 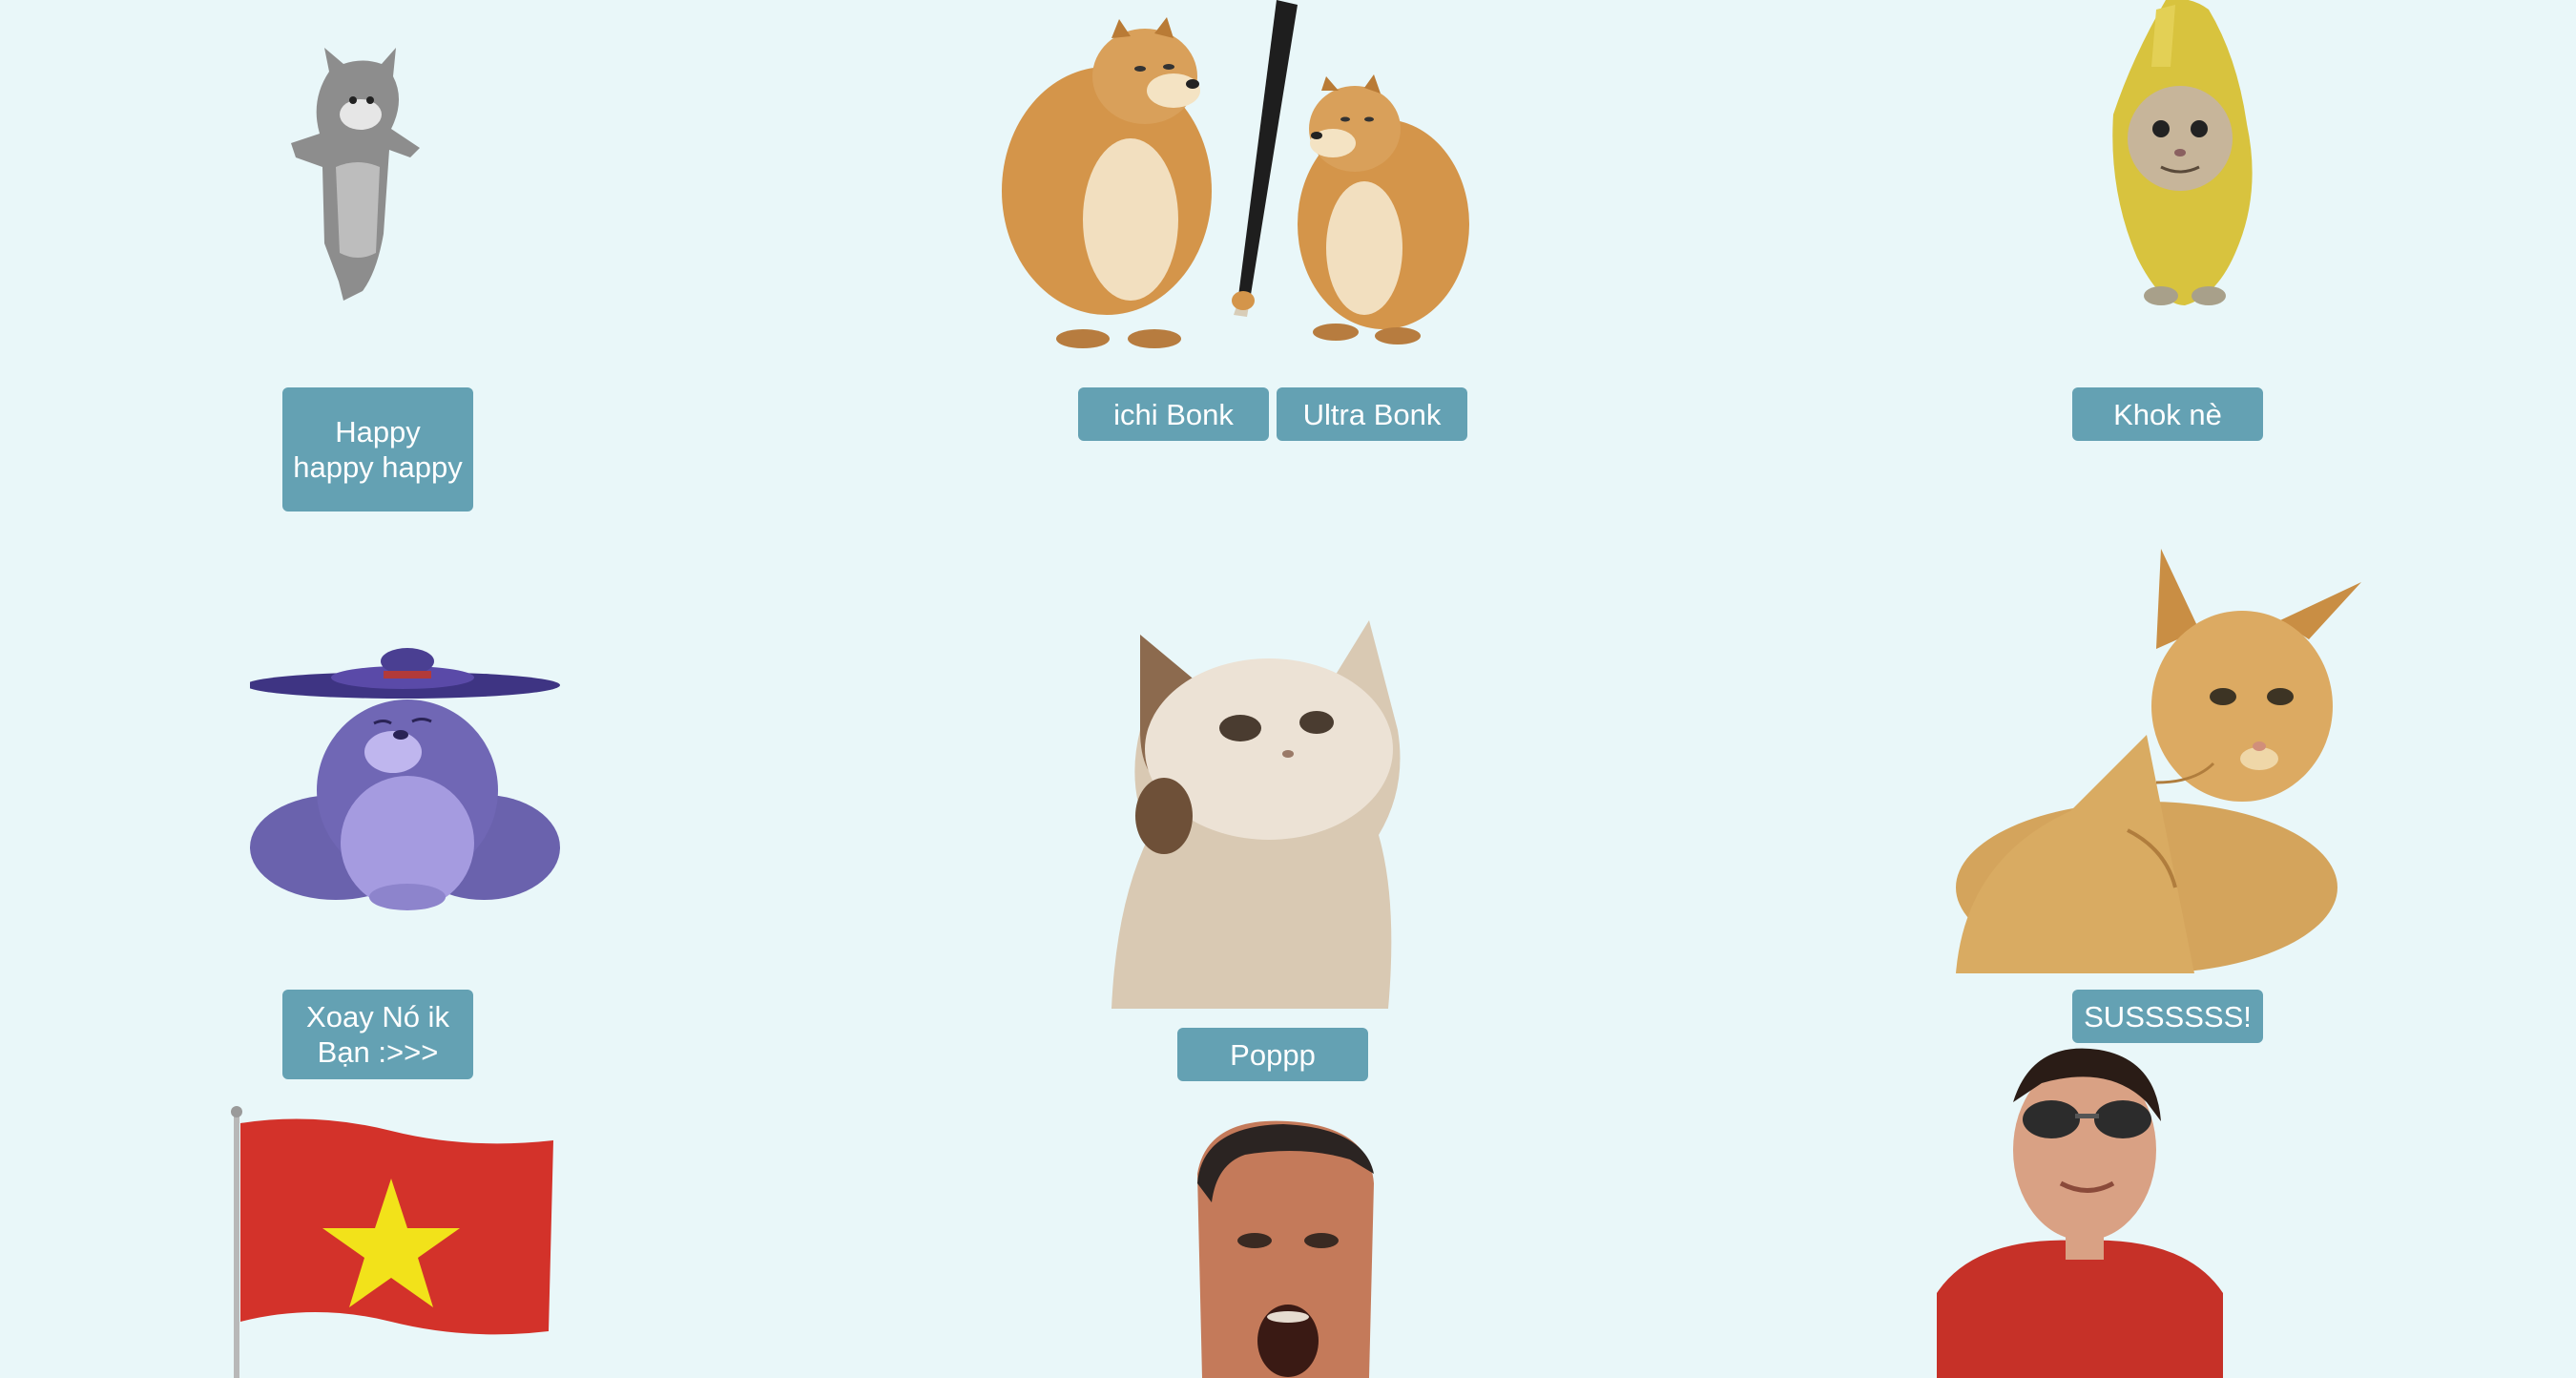 I want to click on spinning-hat-creature-image, so click(x=405, y=779).